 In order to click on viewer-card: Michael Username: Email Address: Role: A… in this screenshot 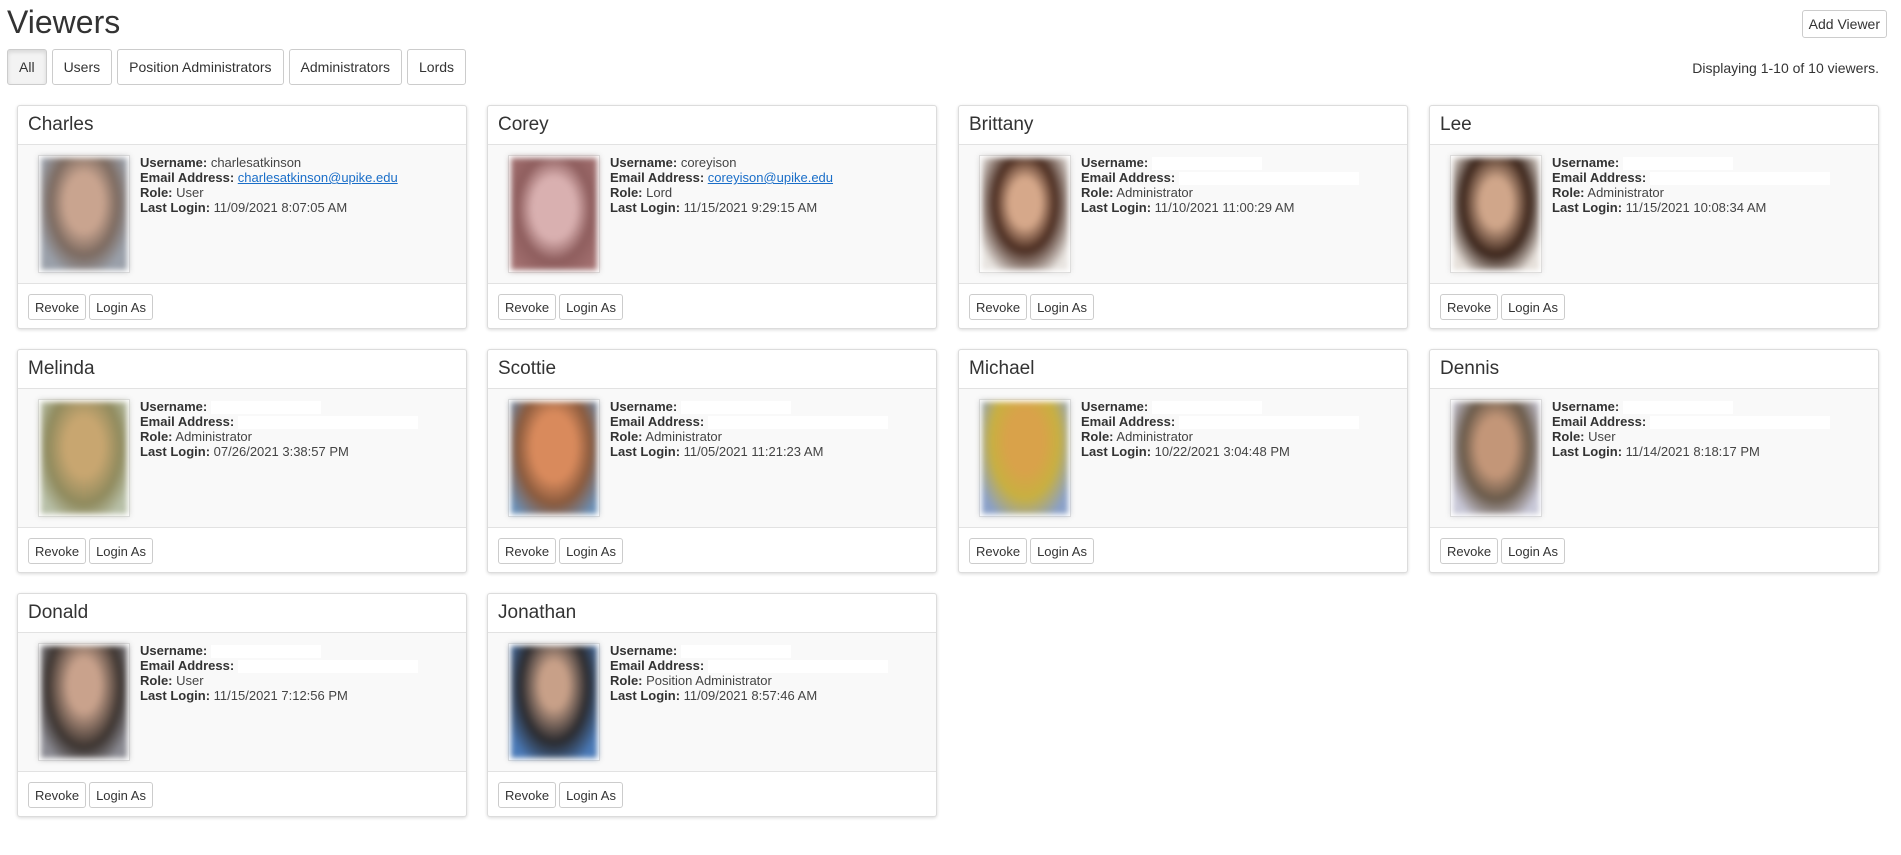, I will do `click(1183, 461)`.